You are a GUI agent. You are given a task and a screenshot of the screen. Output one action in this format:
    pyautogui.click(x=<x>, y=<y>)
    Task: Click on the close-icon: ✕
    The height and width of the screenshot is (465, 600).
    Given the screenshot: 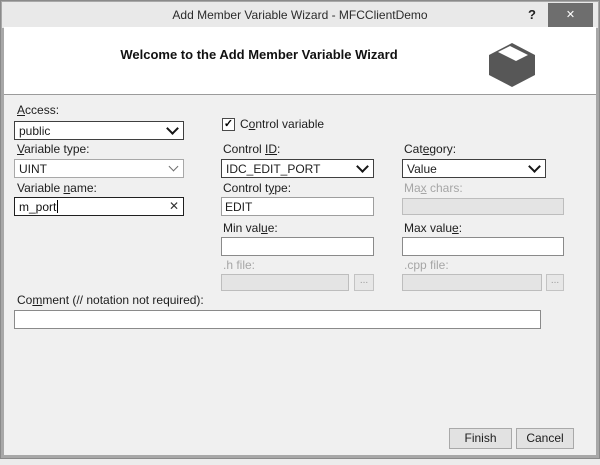 What is the action you would take?
    pyautogui.click(x=570, y=15)
    